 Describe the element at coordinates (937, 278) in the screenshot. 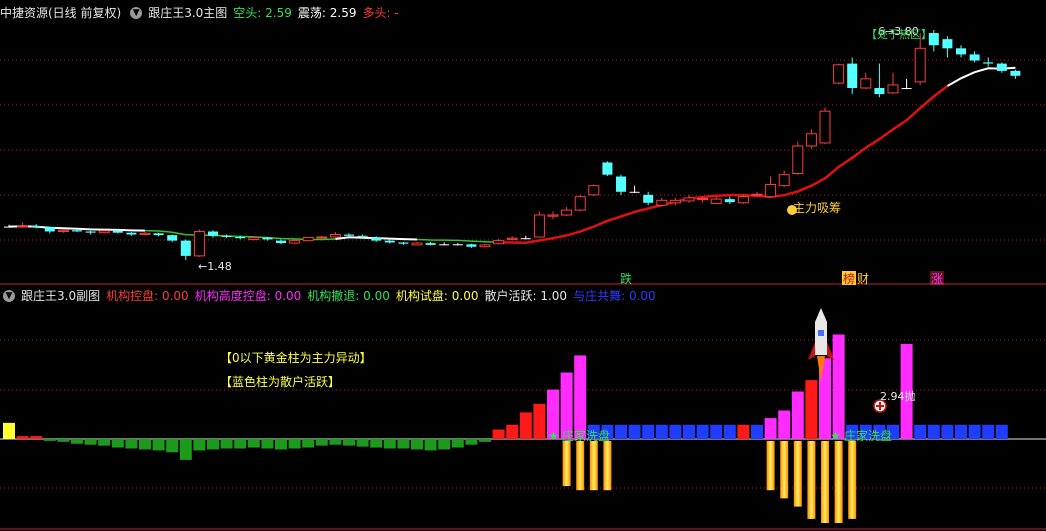

I see `tag-rise: 涨` at that location.